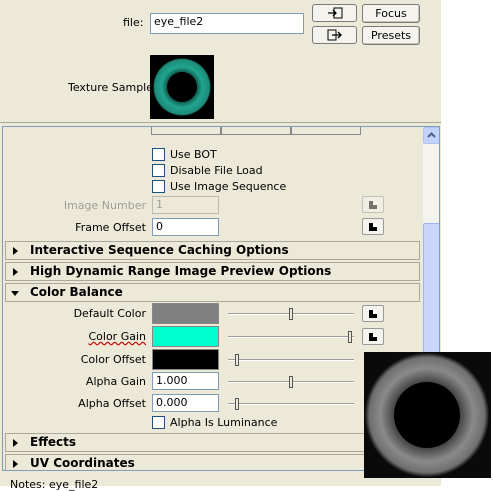  I want to click on color-offset-swatch, so click(185, 359).